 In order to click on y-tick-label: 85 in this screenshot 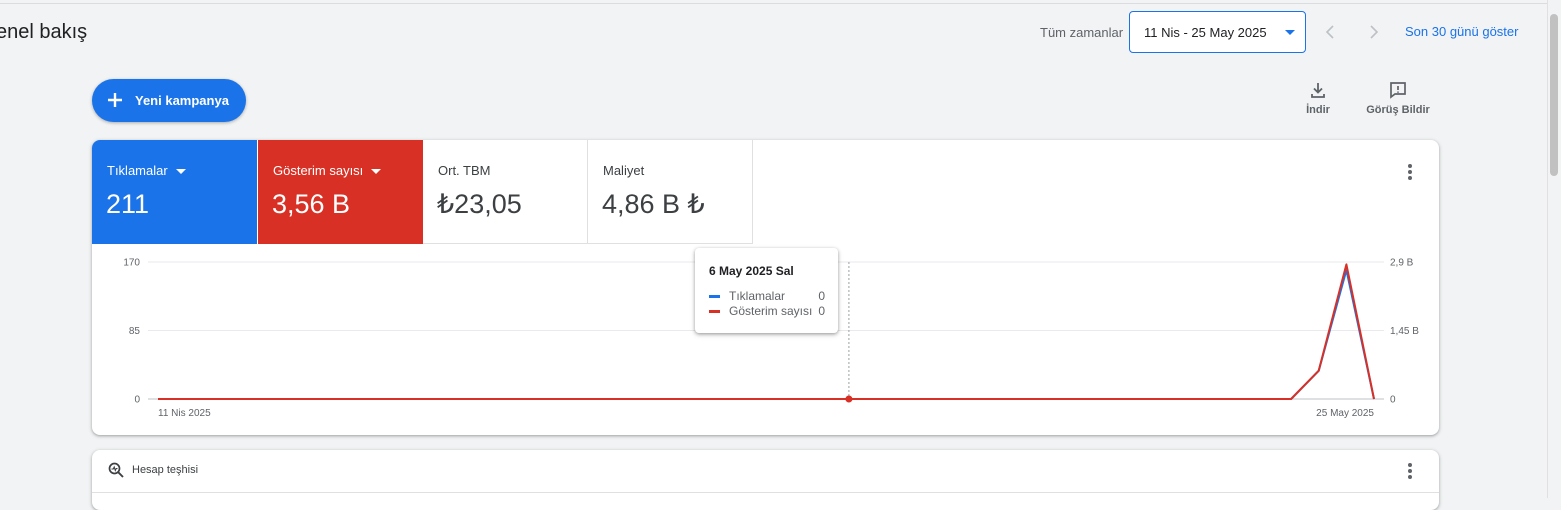, I will do `click(135, 331)`.